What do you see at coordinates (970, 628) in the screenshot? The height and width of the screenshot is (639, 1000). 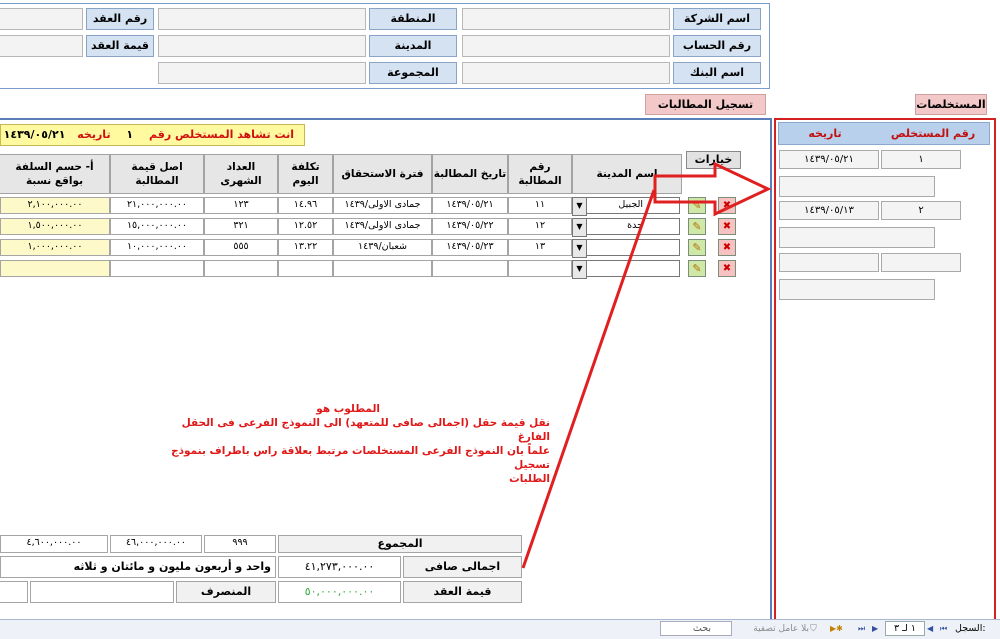 I see `record-label: السجل:` at bounding box center [970, 628].